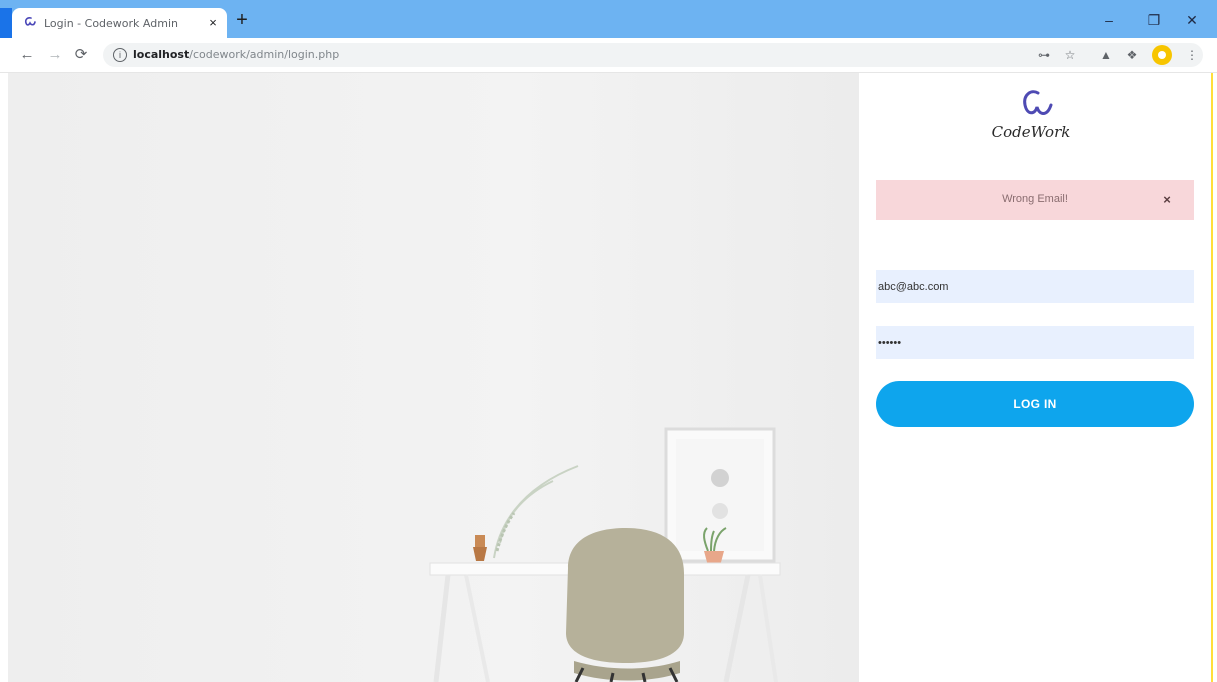  What do you see at coordinates (264, 54) in the screenshot?
I see `url-path: /codework/admin/login.php` at bounding box center [264, 54].